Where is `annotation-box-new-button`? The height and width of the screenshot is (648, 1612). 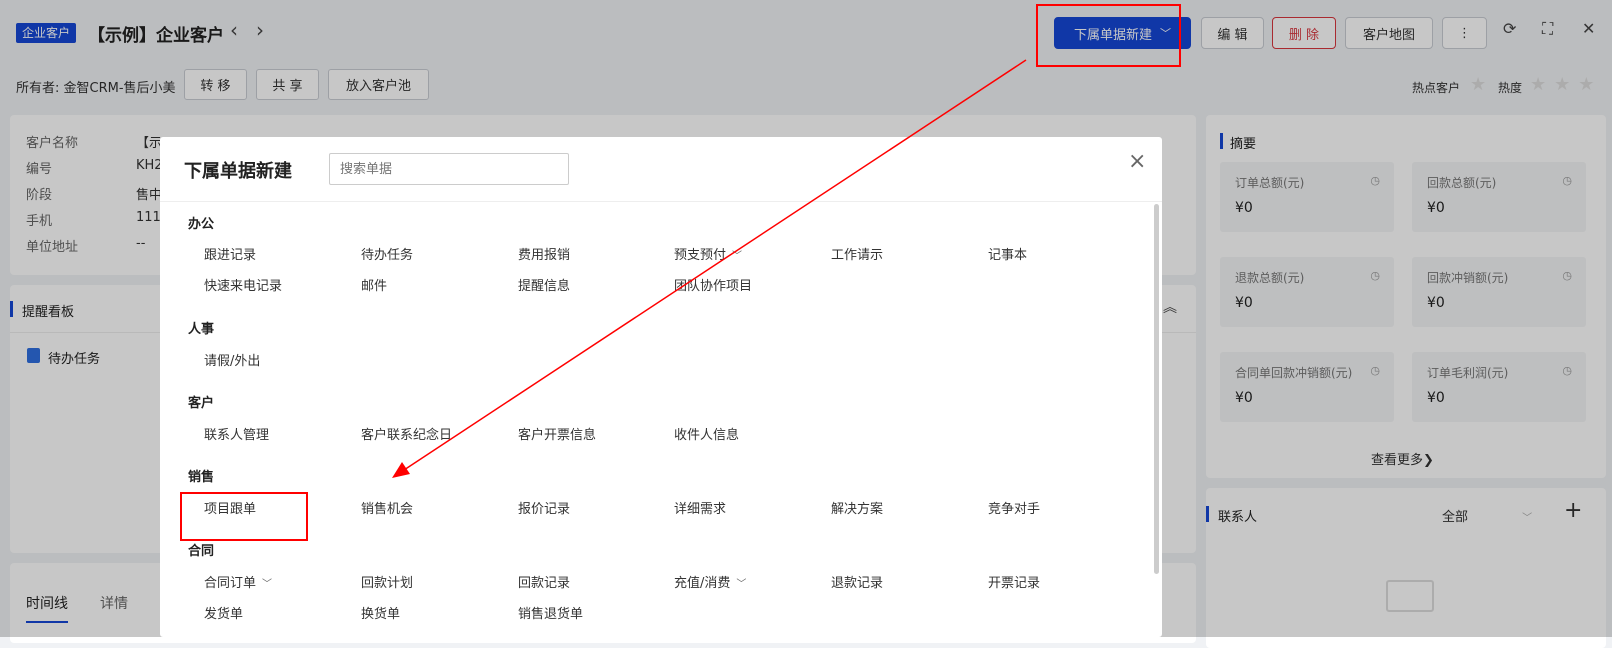 annotation-box-new-button is located at coordinates (1108, 35).